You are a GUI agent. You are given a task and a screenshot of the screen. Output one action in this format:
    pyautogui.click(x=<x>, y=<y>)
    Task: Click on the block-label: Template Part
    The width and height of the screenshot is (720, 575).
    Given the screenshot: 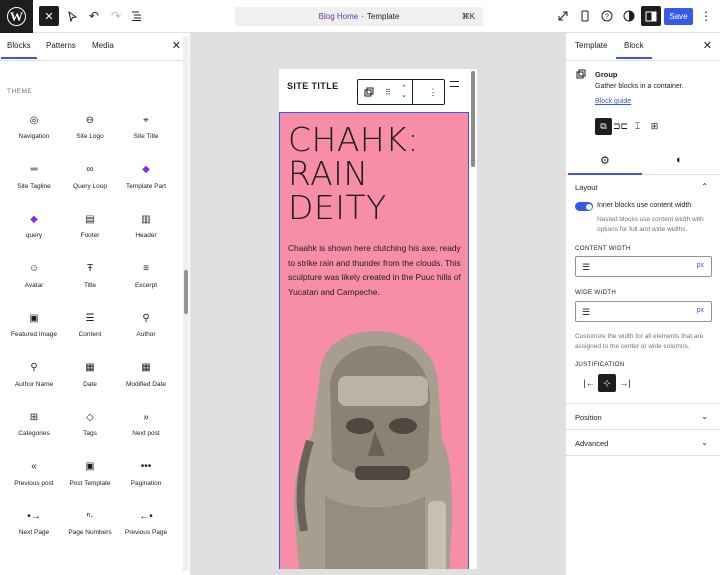 What is the action you would take?
    pyautogui.click(x=146, y=186)
    